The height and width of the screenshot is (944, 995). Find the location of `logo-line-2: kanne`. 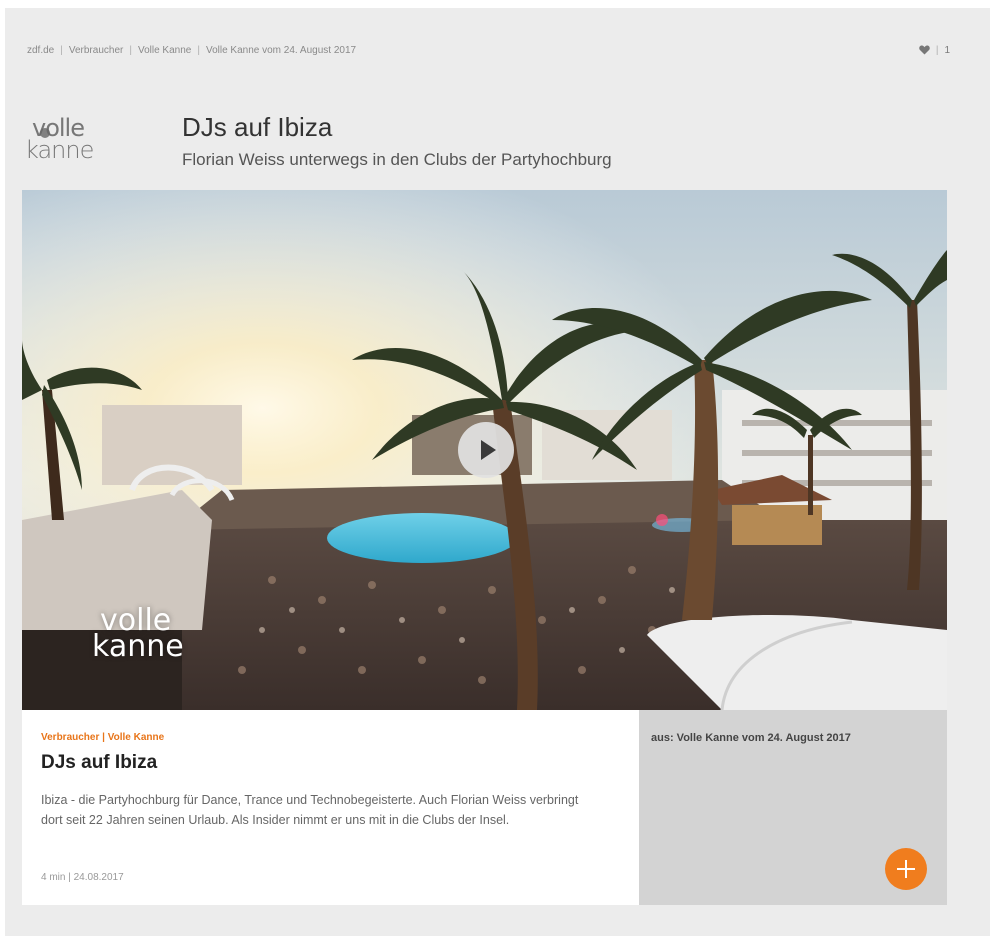

logo-line-2: kanne is located at coordinates (59, 150).